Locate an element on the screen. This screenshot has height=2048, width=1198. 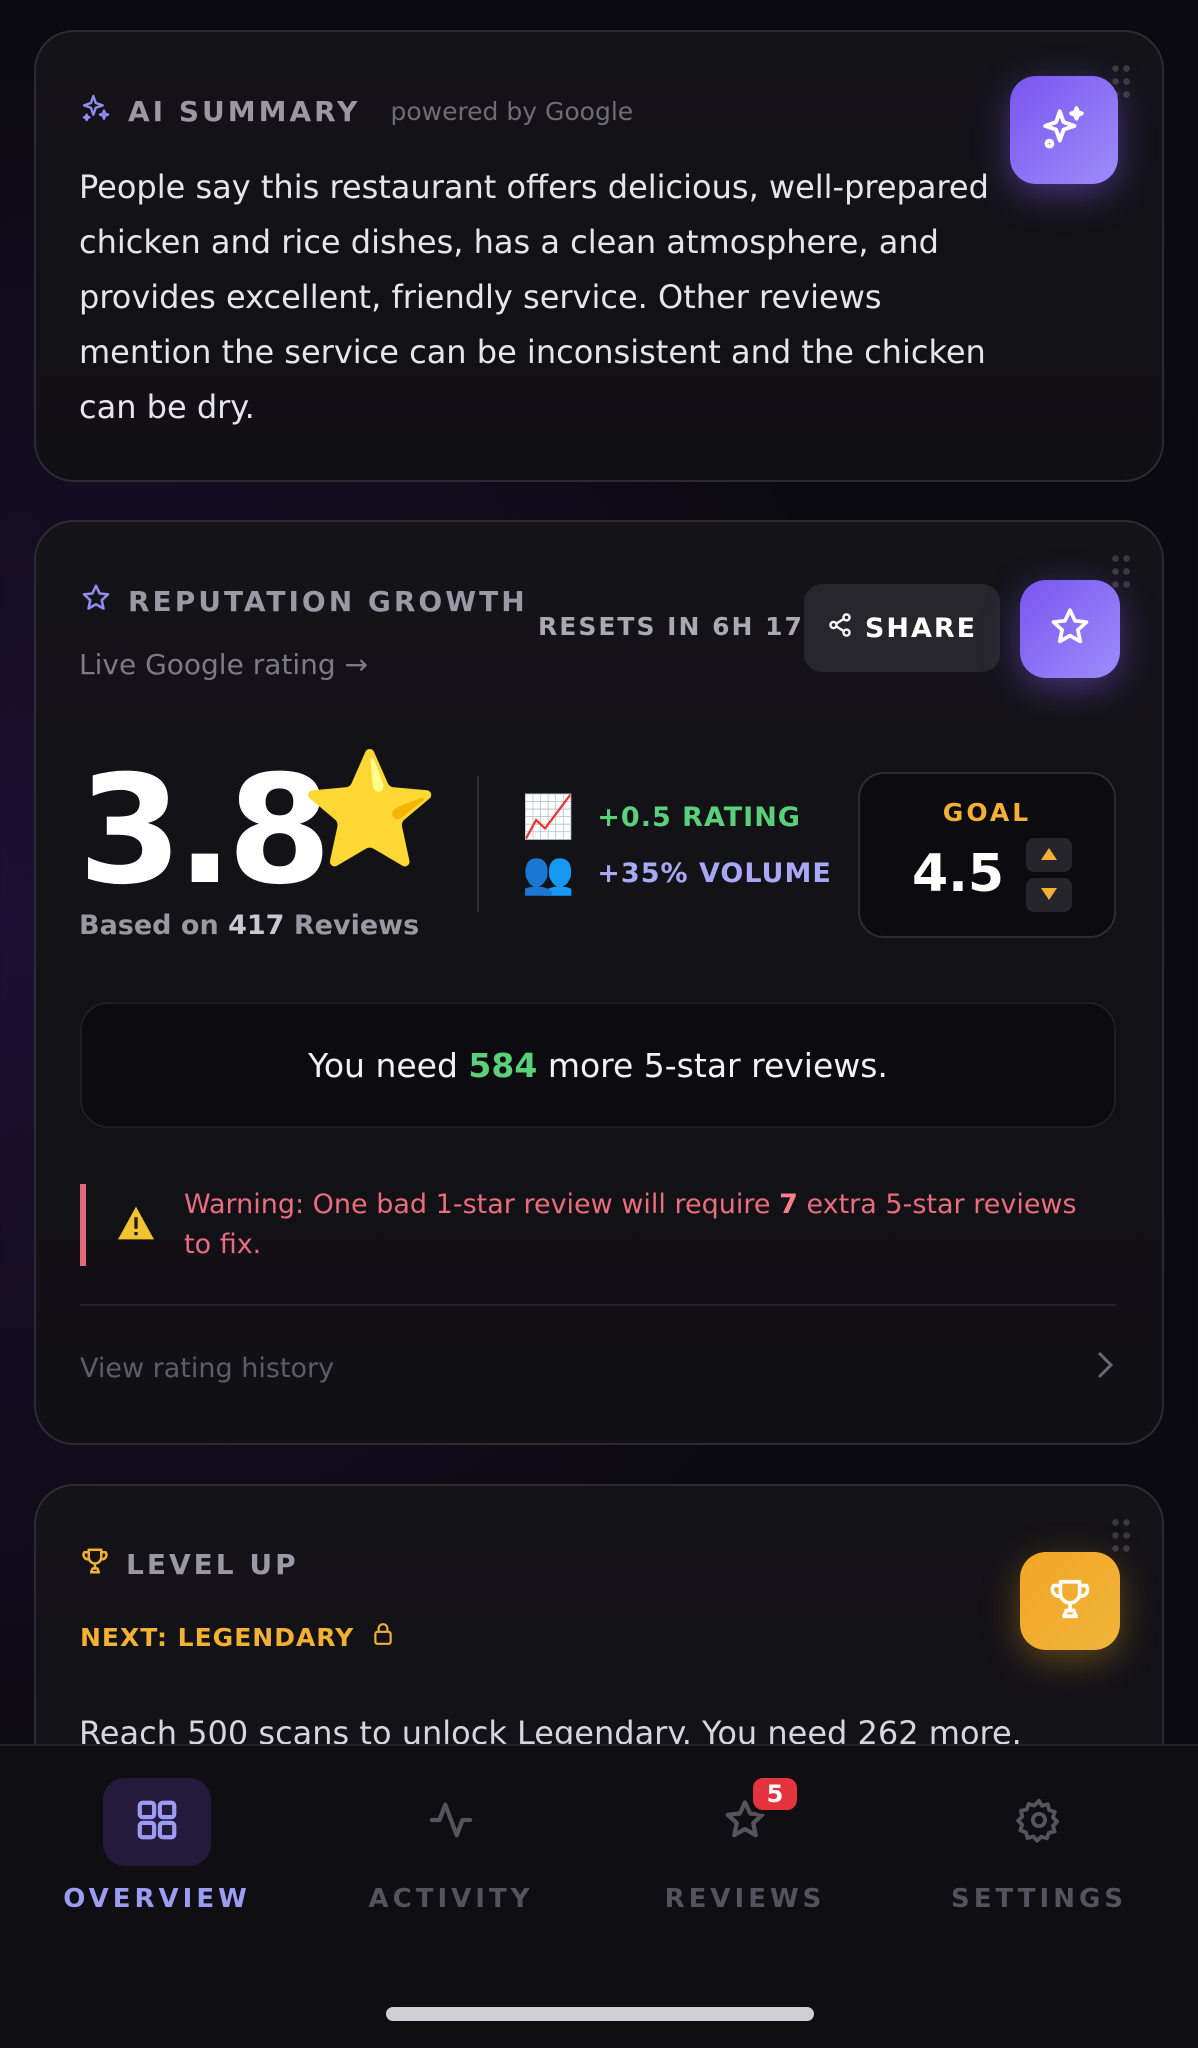
nav-settings: SETTINGS is located at coordinates (1039, 1846).